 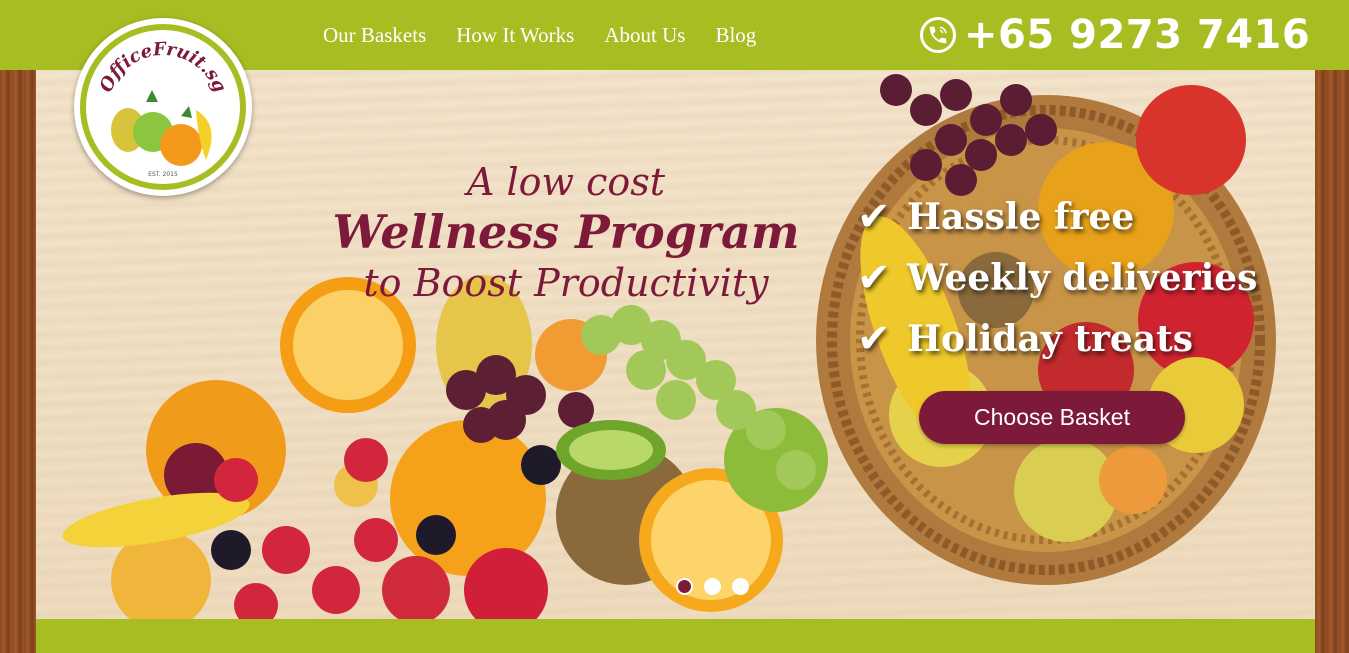 What do you see at coordinates (566, 283) in the screenshot?
I see `headline-line-3: to Boost Productivity` at bounding box center [566, 283].